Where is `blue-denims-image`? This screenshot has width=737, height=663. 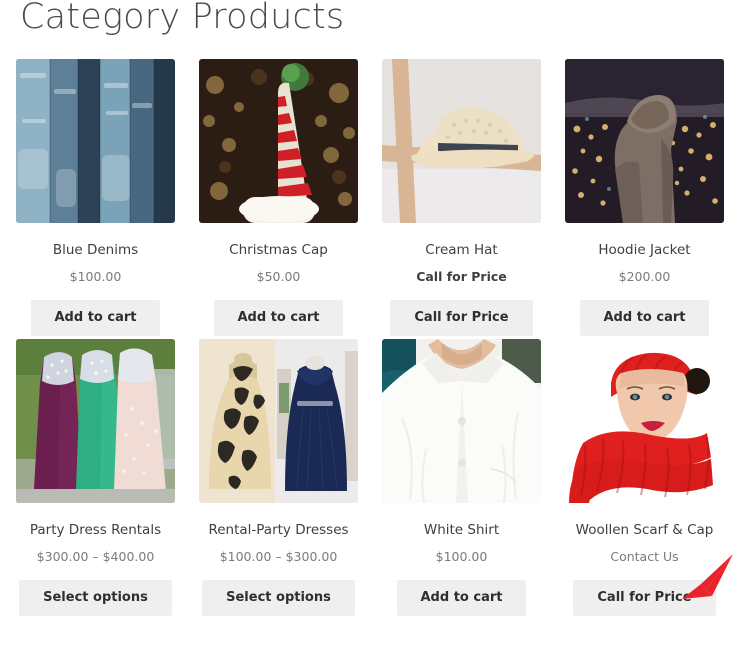 blue-denims-image is located at coordinates (95, 141).